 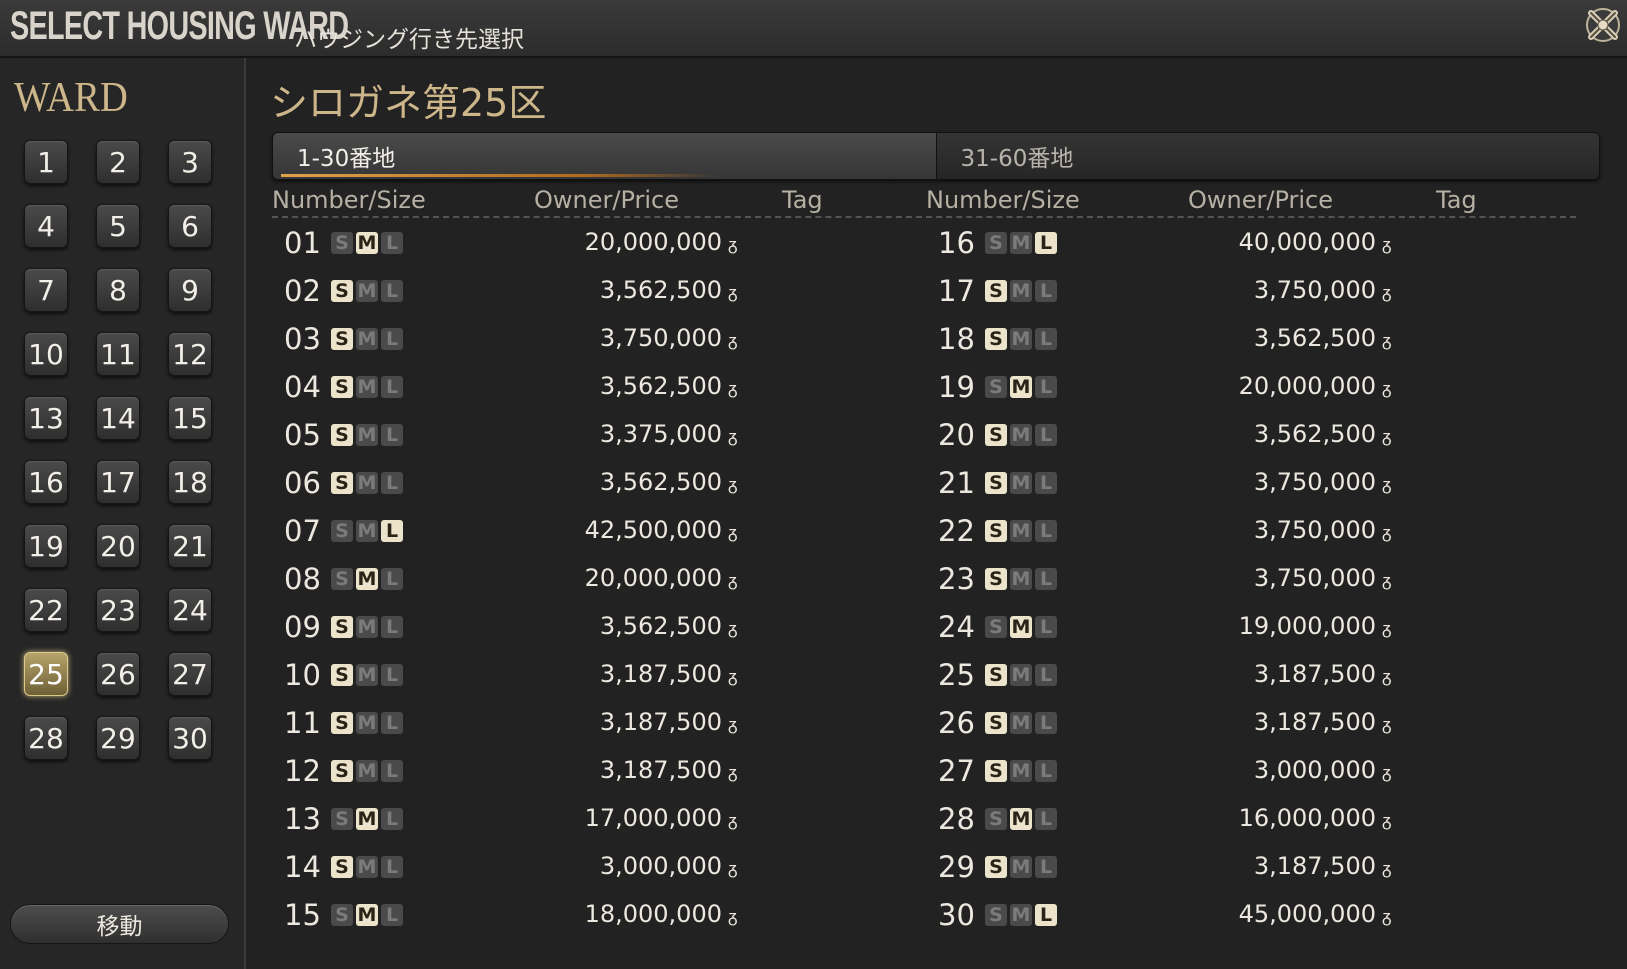 I want to click on plot-row: 10 S M L 3,187,500 ᵹ, so click(x=597, y=674).